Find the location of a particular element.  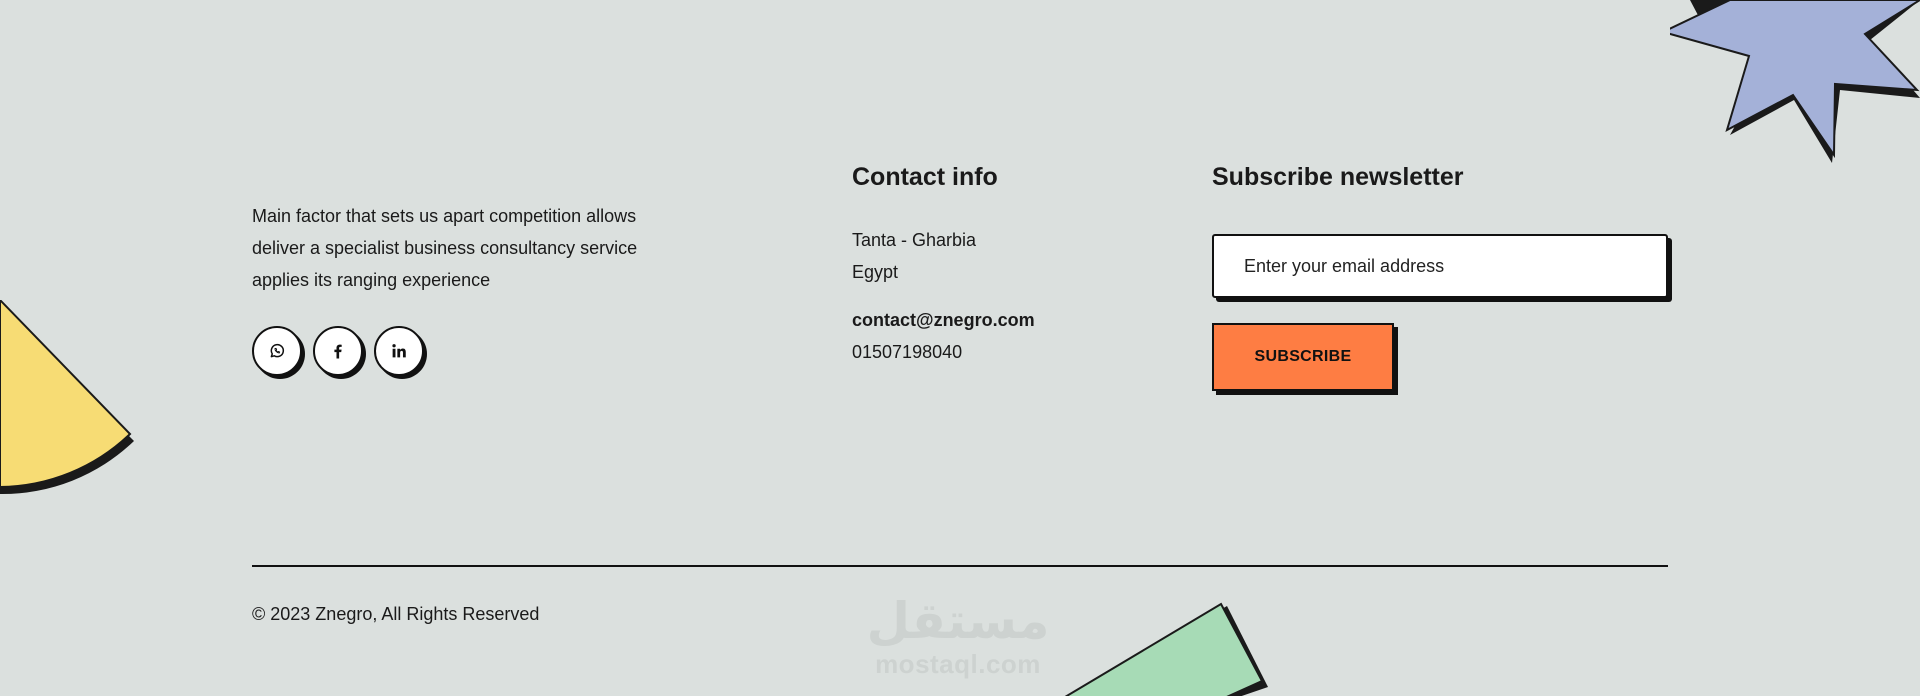

social-links is located at coordinates (338, 351).